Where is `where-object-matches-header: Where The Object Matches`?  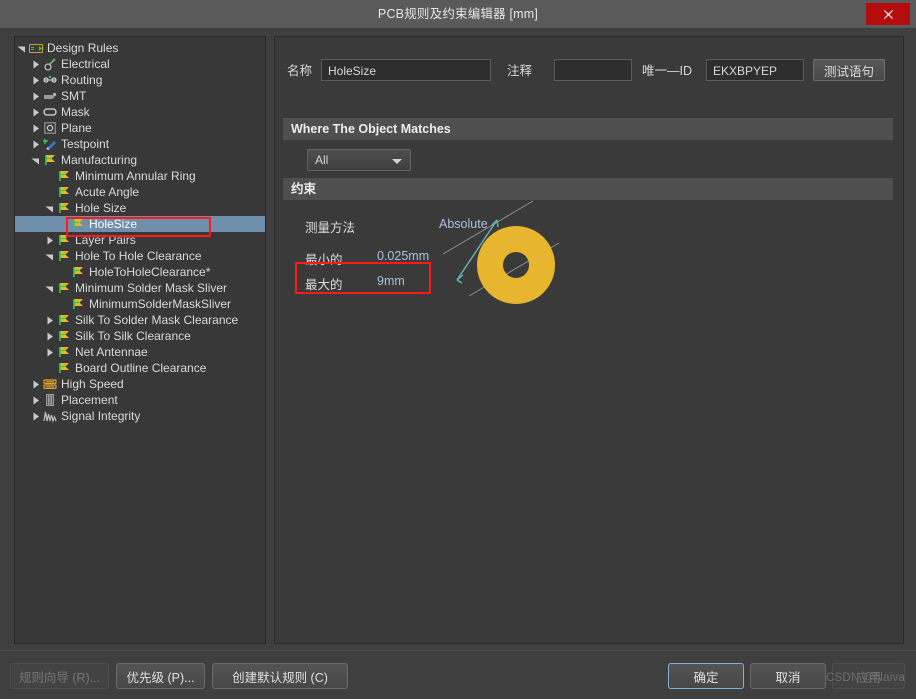 where-object-matches-header: Where The Object Matches is located at coordinates (588, 129).